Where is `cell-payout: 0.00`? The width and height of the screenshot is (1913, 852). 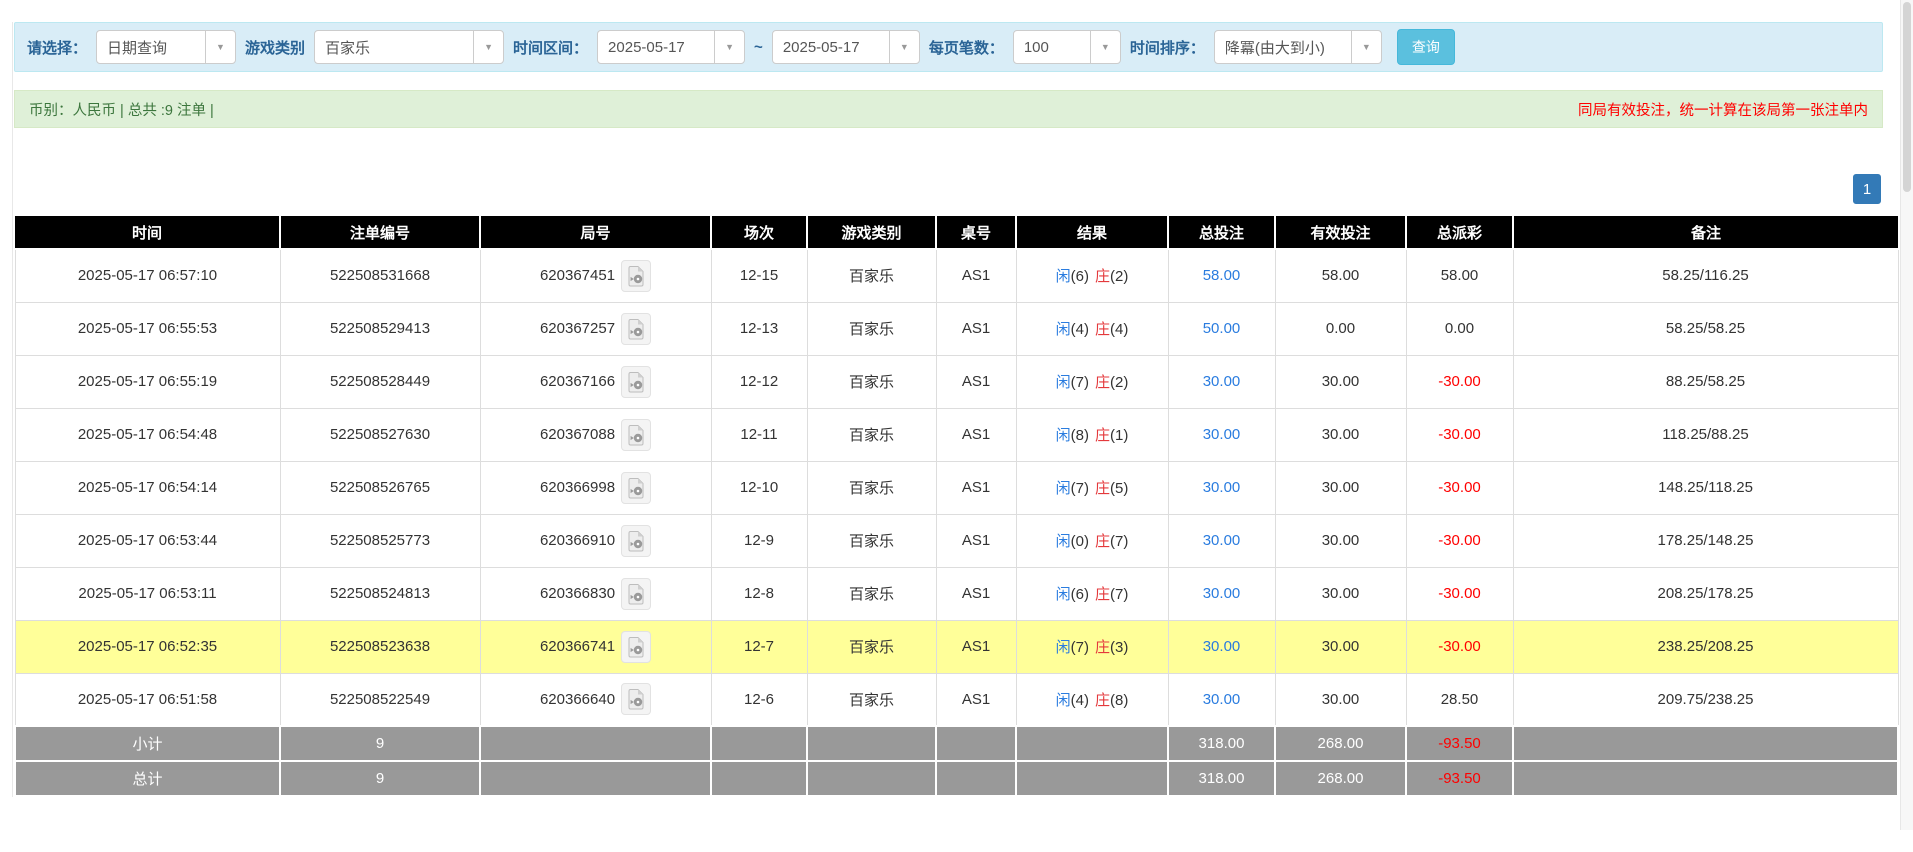
cell-payout: 0.00 is located at coordinates (1459, 328).